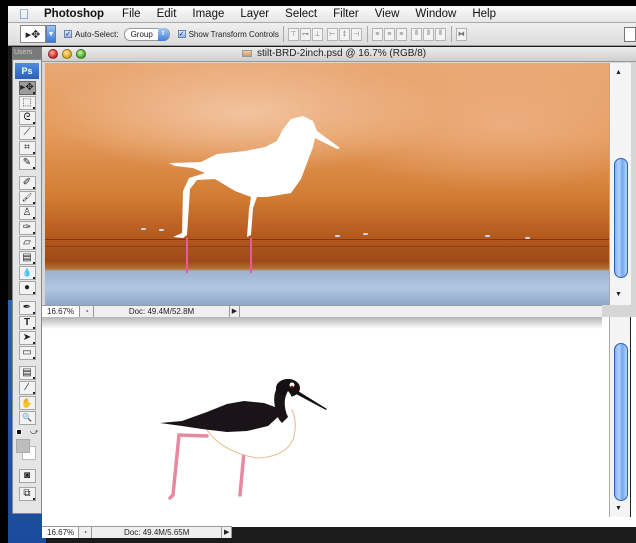 This screenshot has height=543, width=636. What do you see at coordinates (387, 14) in the screenshot?
I see `menu-view: View` at bounding box center [387, 14].